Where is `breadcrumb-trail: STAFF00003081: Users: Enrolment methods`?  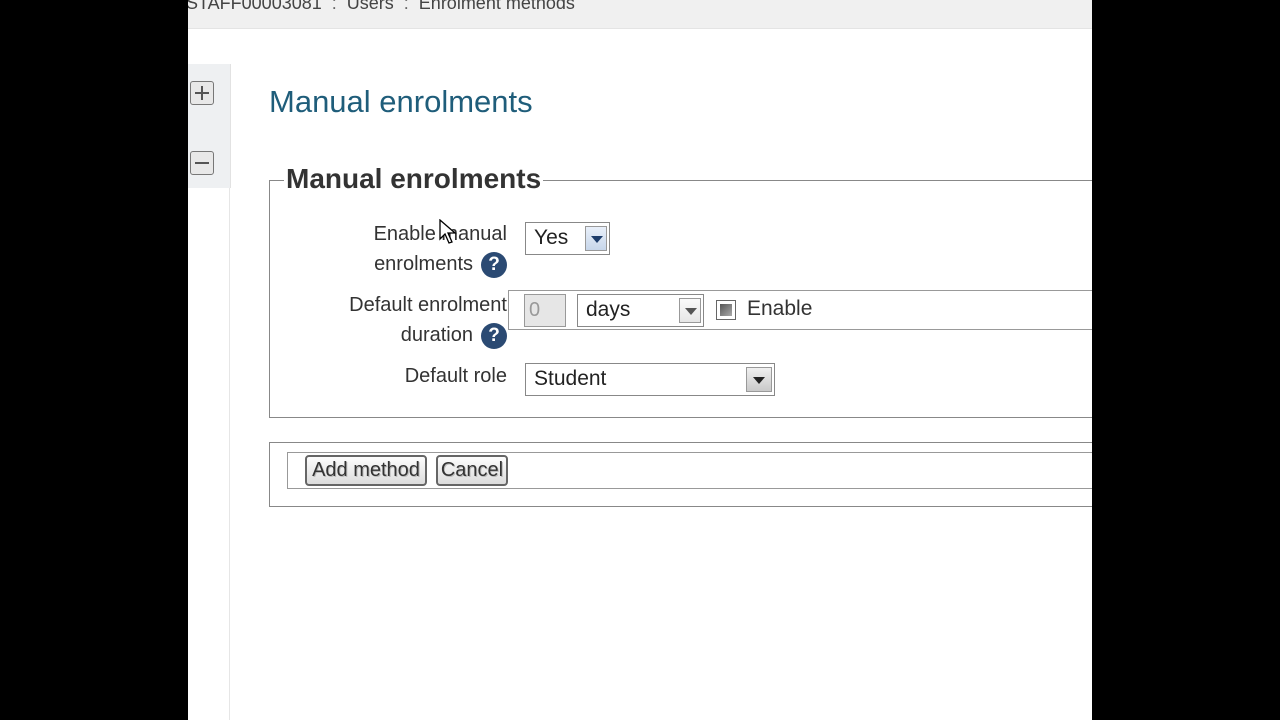
breadcrumb-trail: STAFF00003081: Users: Enrolment methods is located at coordinates (386, 7).